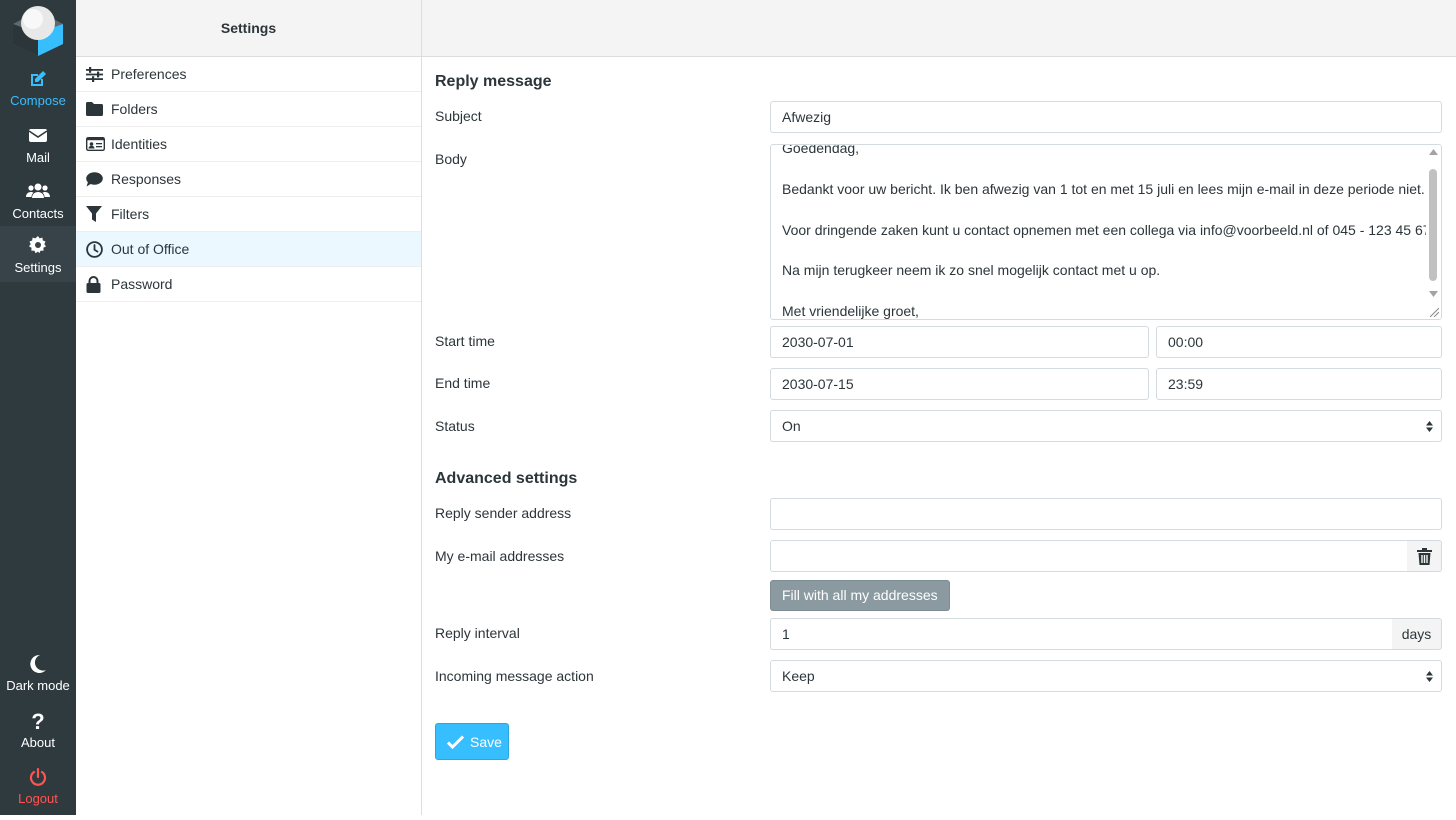 The image size is (1456, 820). Describe the element at coordinates (38, 137) in the screenshot. I see `envelope-icon` at that location.